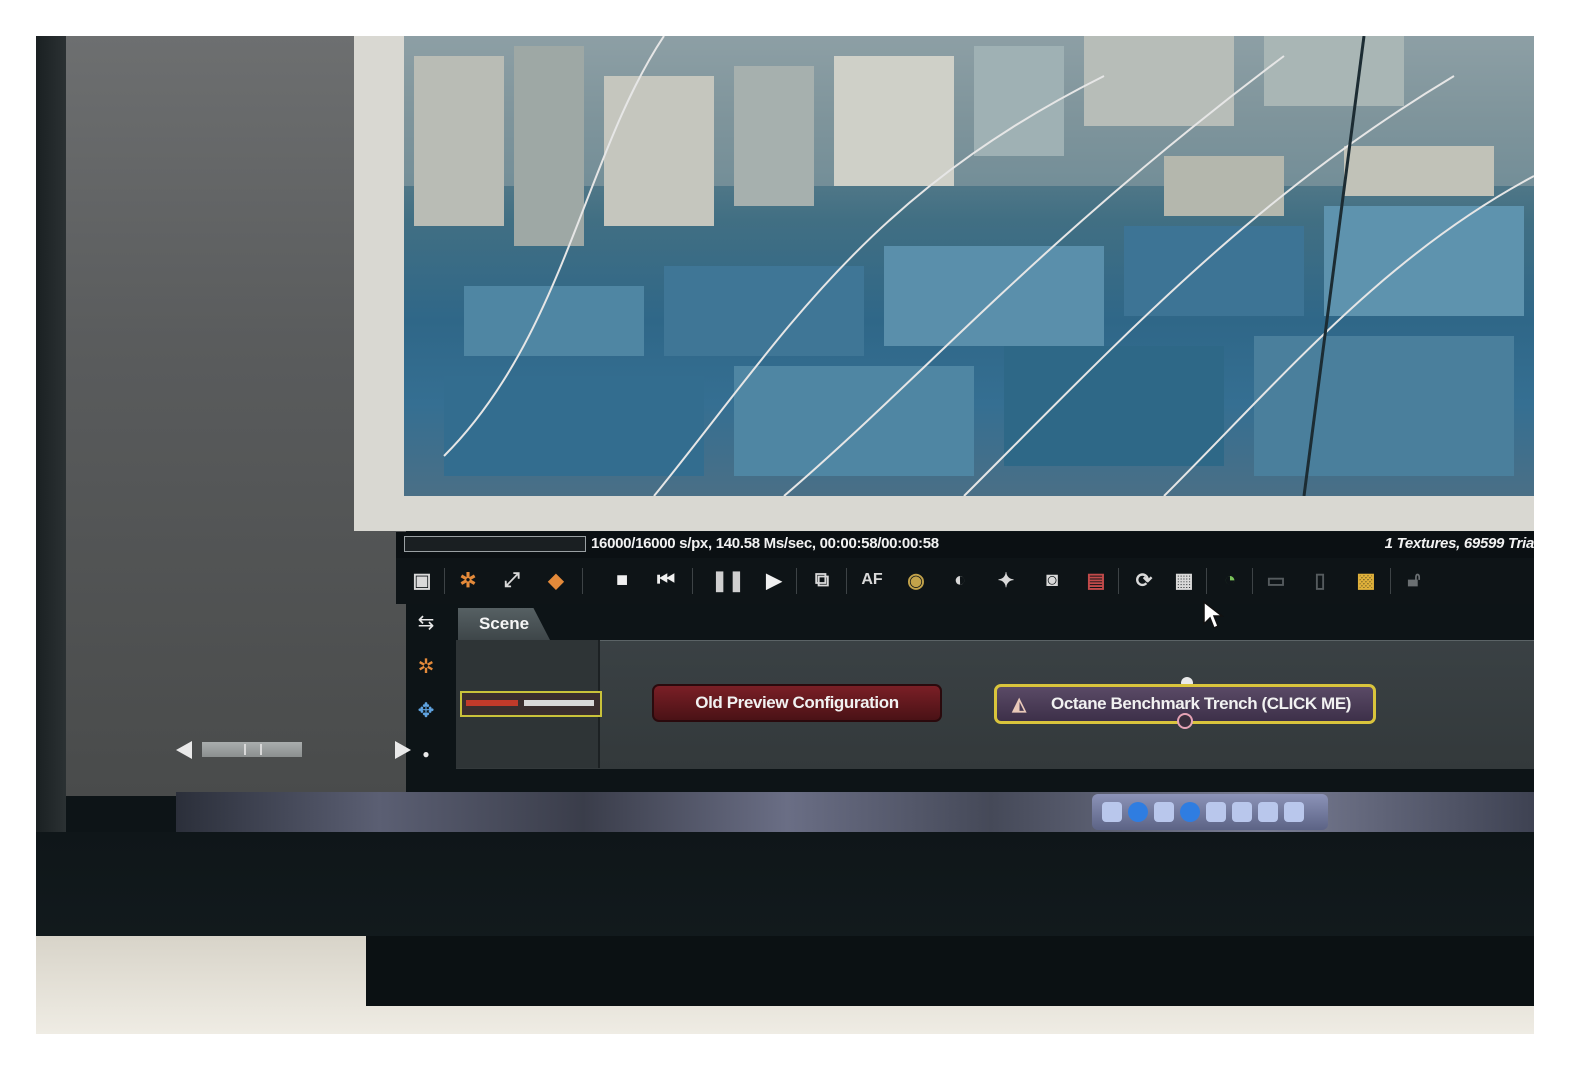  I want to click on grip-icon, so click(253, 749).